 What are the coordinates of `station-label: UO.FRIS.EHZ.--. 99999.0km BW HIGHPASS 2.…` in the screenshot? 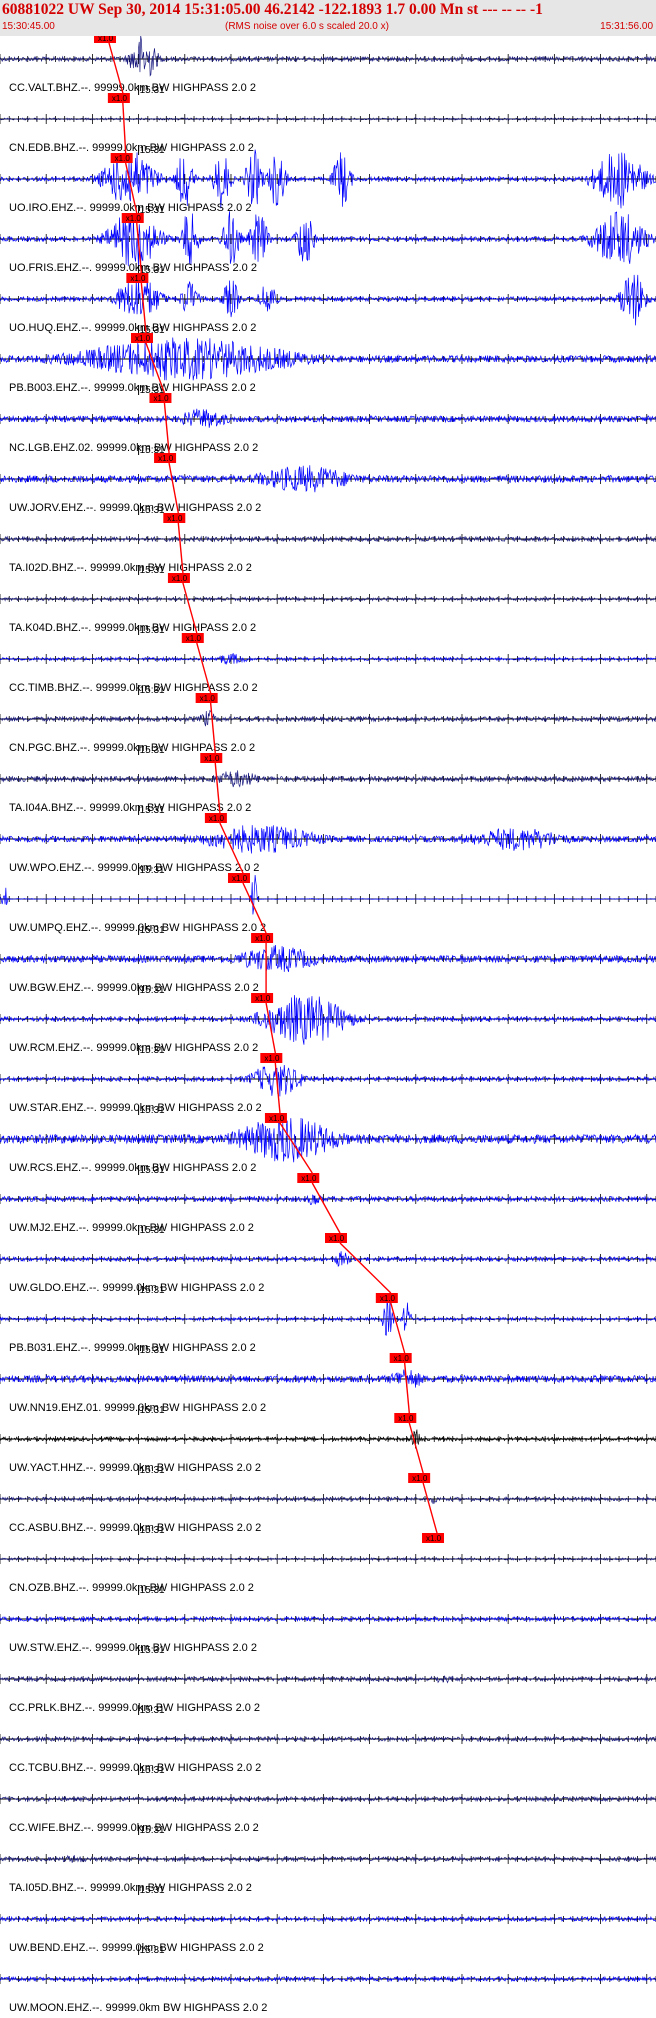 It's located at (133, 268).